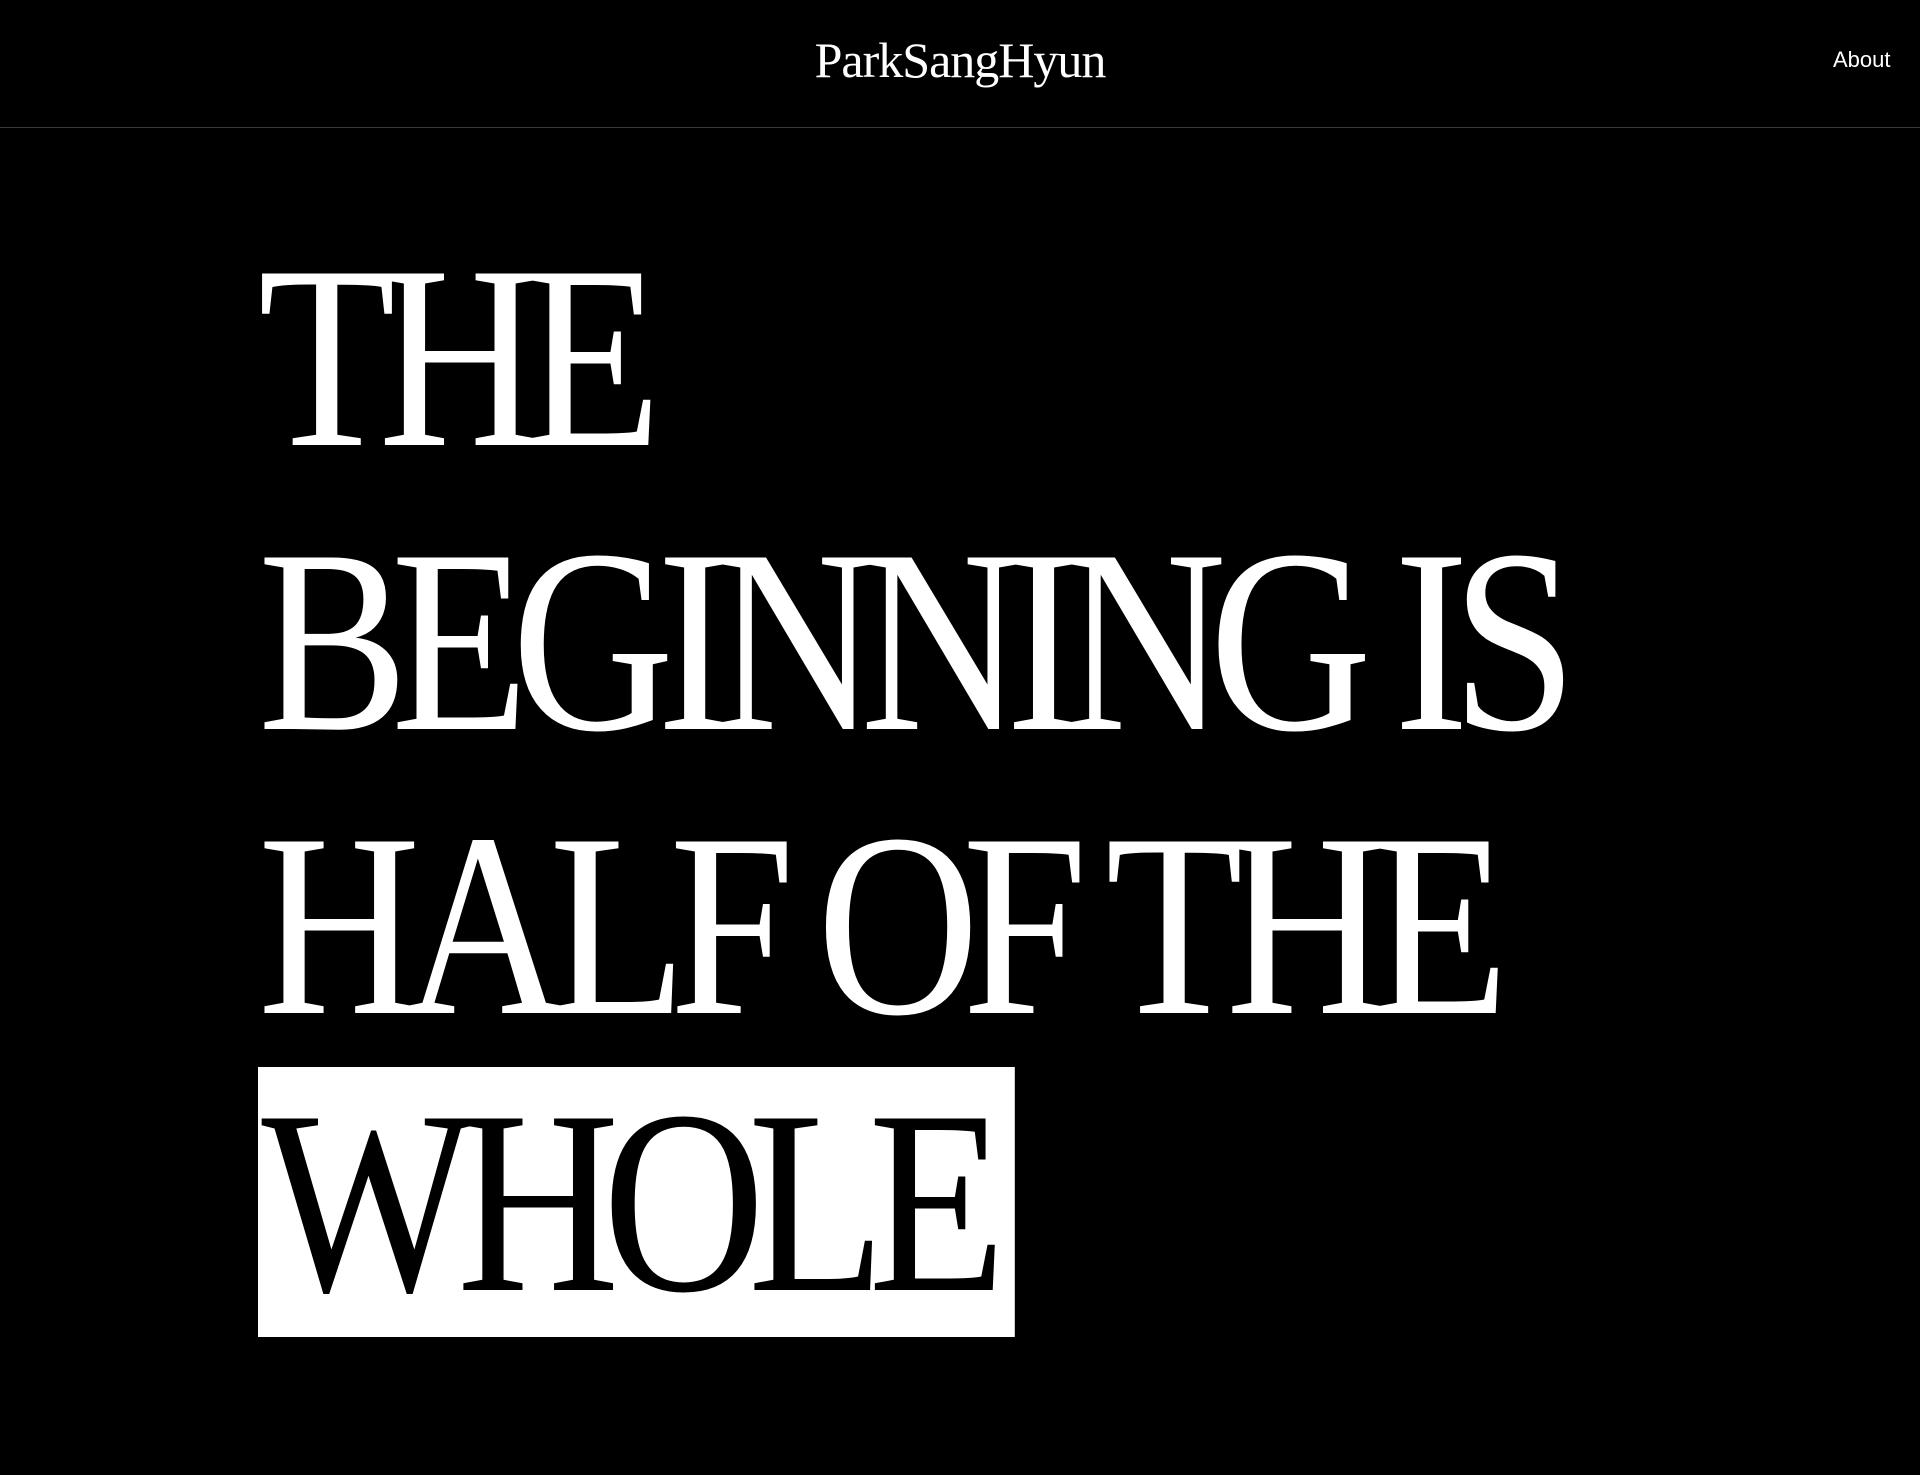  I want to click on hero-line-2: BEGINNING IS, so click(917, 641).